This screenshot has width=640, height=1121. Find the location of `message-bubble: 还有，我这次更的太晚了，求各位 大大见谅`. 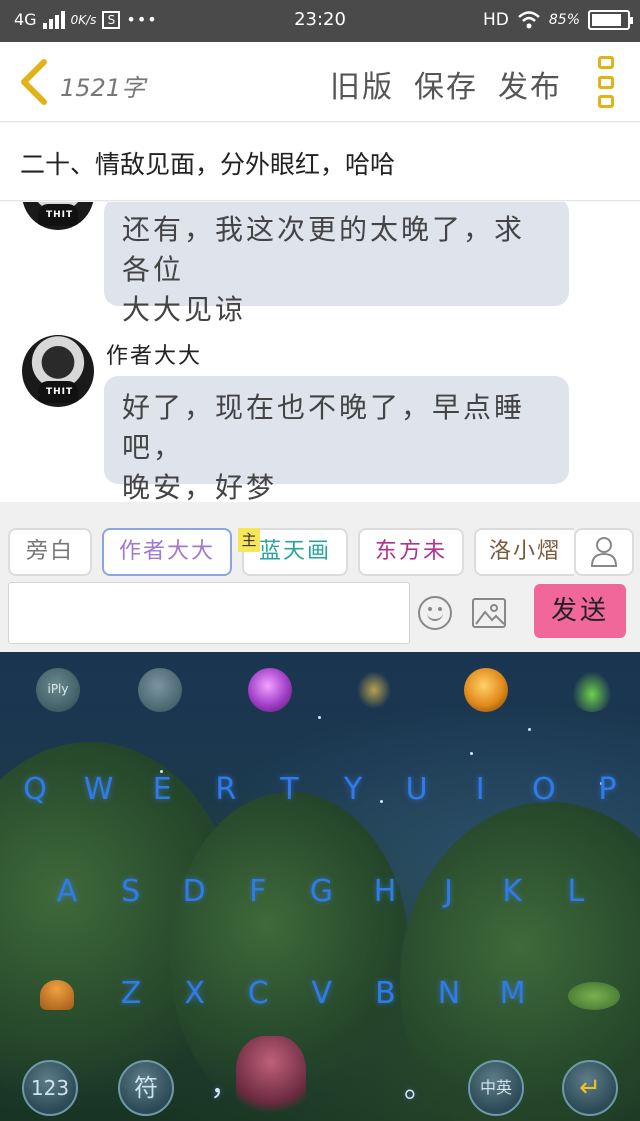

message-bubble: 还有，我这次更的太晚了，求各位 大大见谅 is located at coordinates (336, 264).